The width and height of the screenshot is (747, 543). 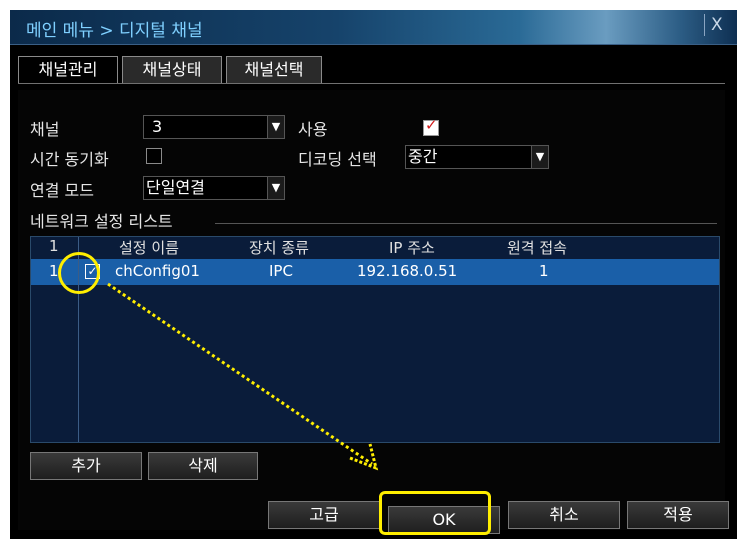 What do you see at coordinates (240, 374) in the screenshot?
I see `arrow-line` at bounding box center [240, 374].